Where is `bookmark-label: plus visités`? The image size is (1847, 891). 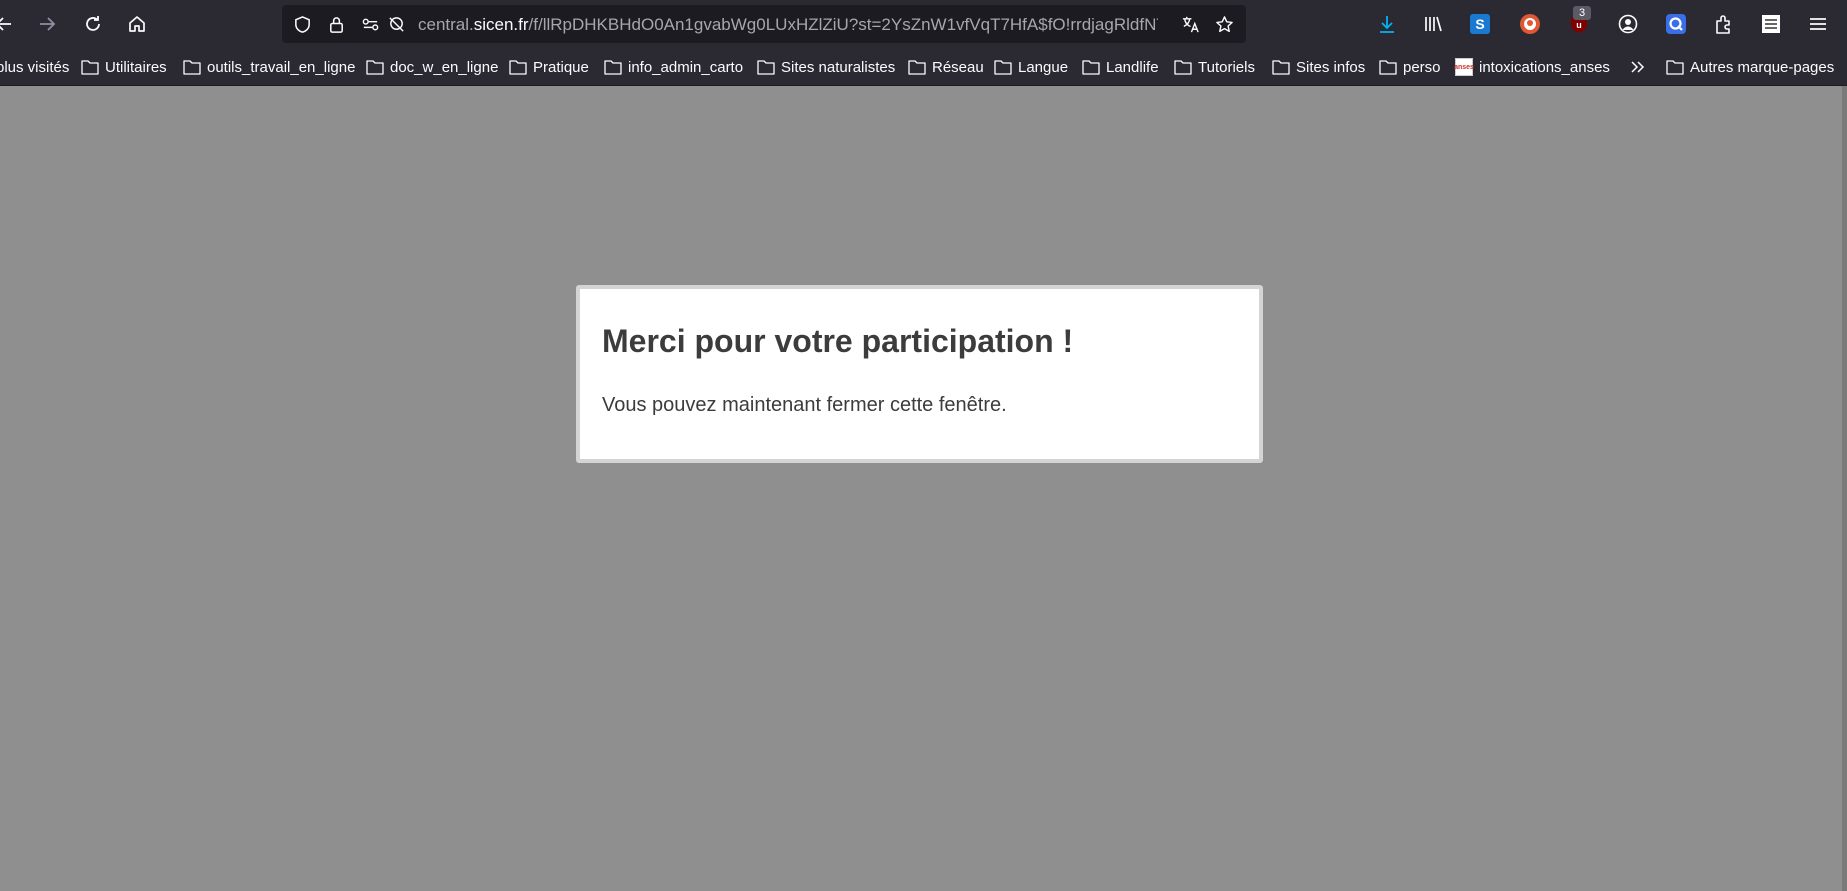 bookmark-label: plus visités is located at coordinates (35, 67).